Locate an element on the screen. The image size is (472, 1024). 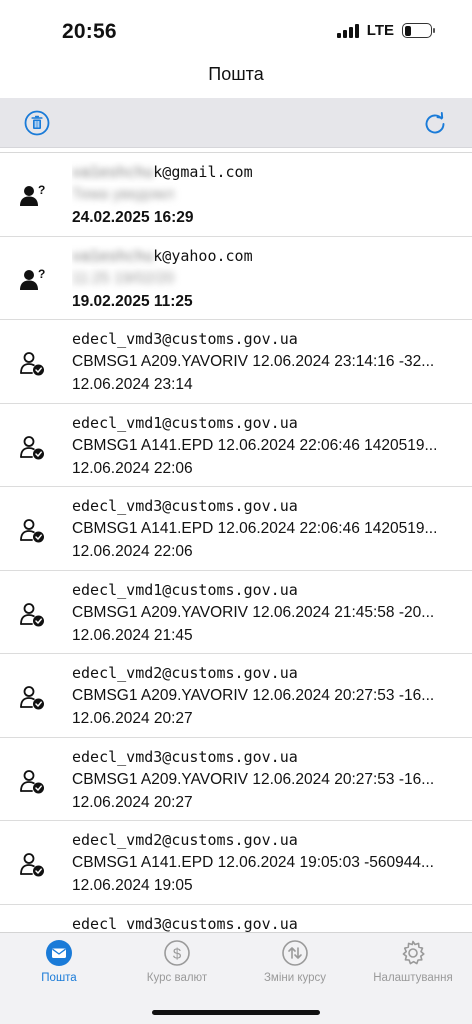
mail-date: 12.06.2024 21:45 is located at coordinates (132, 635).